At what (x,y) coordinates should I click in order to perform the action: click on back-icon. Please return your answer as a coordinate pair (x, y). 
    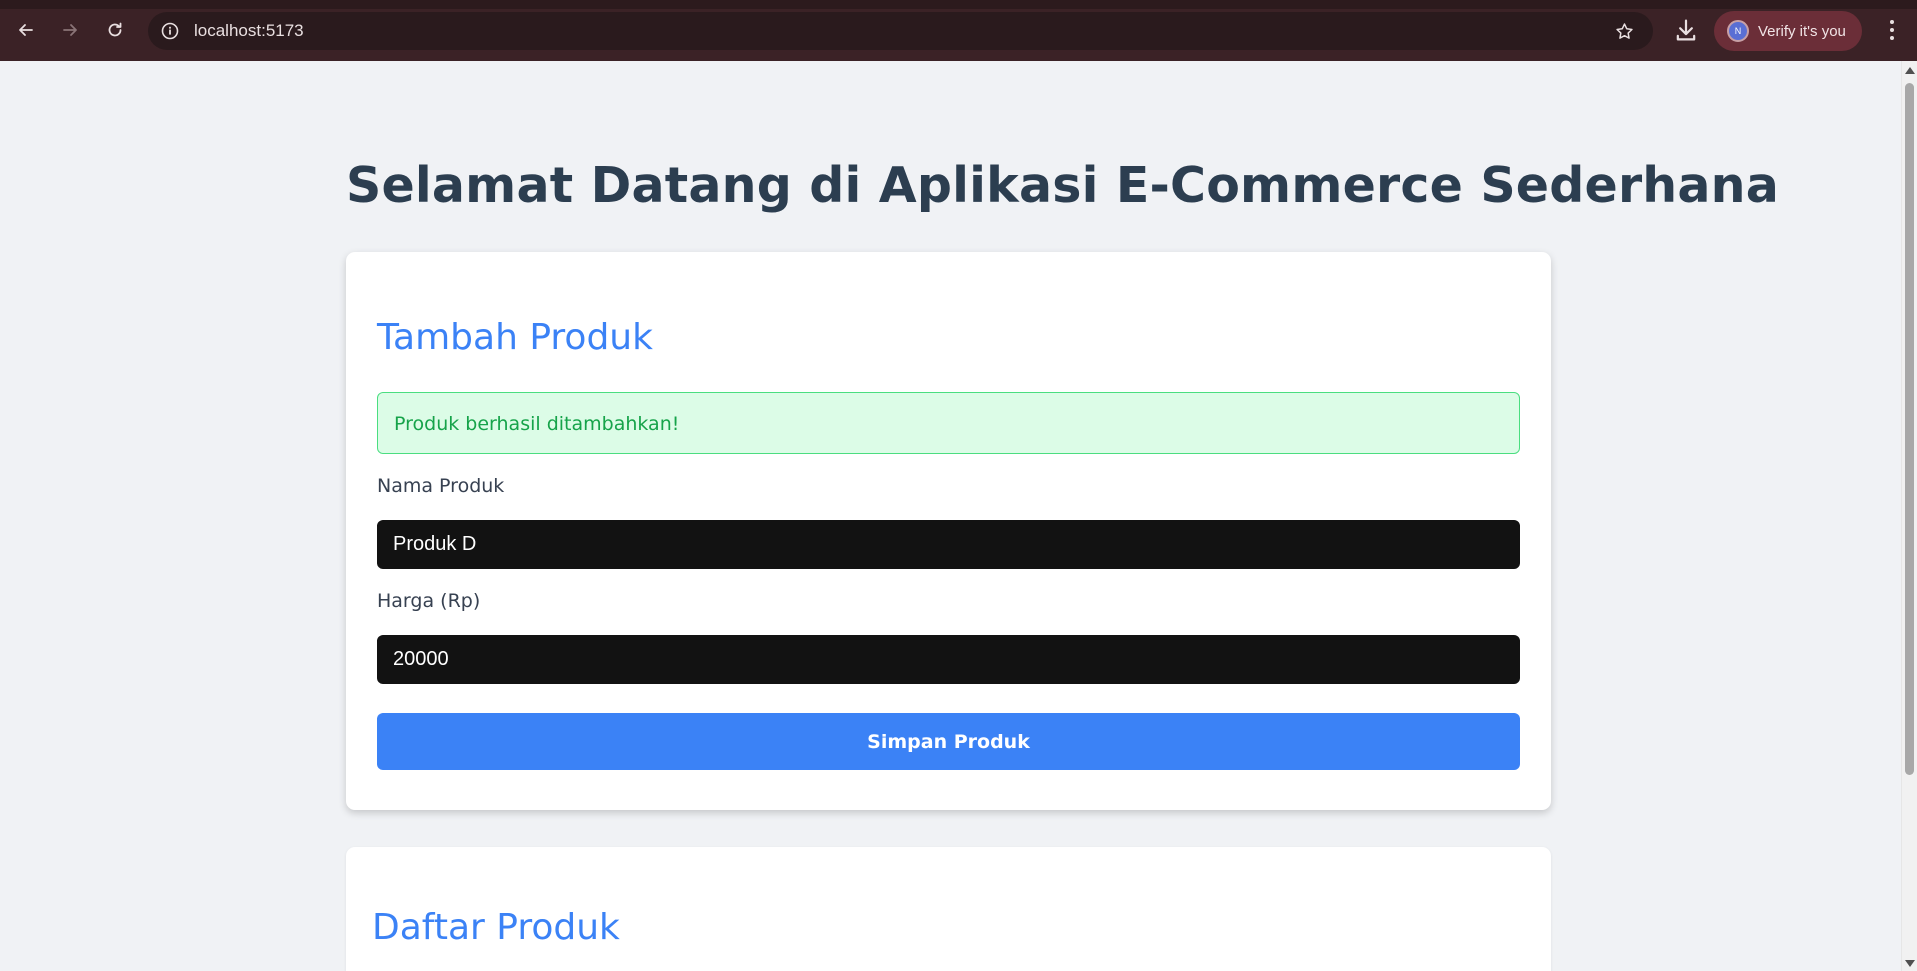
    Looking at the image, I should click on (26, 30).